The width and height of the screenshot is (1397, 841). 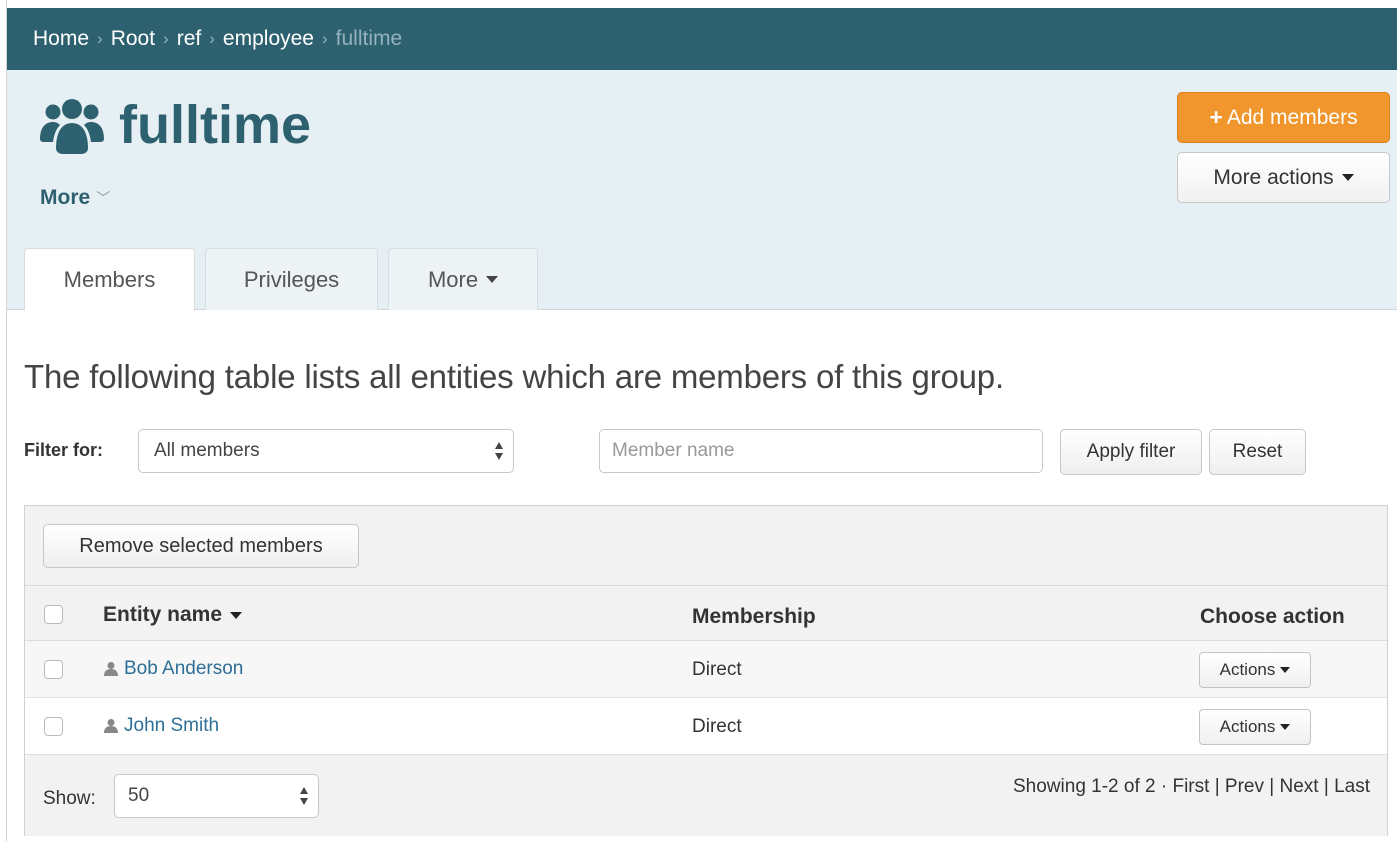 I want to click on plus-icon: +, so click(x=1216, y=117).